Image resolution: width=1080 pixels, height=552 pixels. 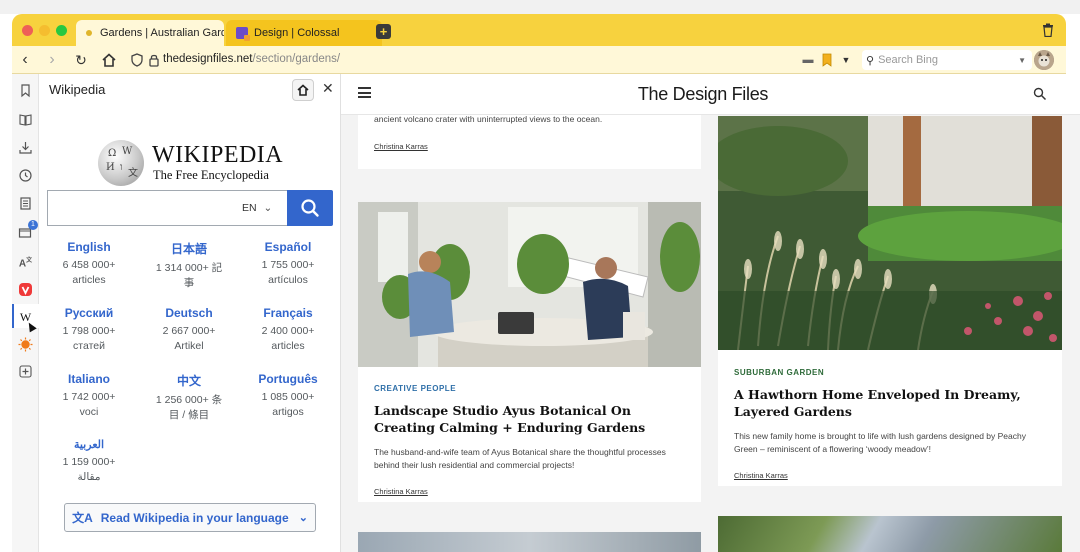 What do you see at coordinates (288, 379) in the screenshot?
I see `lang-name: Português` at bounding box center [288, 379].